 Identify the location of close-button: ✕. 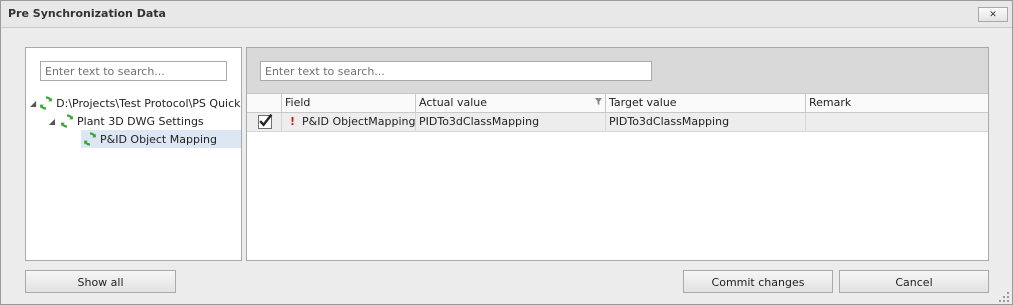
(993, 14).